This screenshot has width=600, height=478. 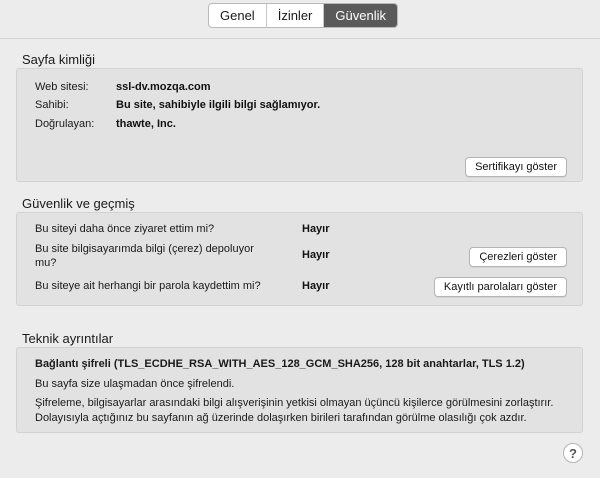 What do you see at coordinates (500, 287) in the screenshot?
I see `show-saved-passwords-button: Kayıtlı parolaları göster` at bounding box center [500, 287].